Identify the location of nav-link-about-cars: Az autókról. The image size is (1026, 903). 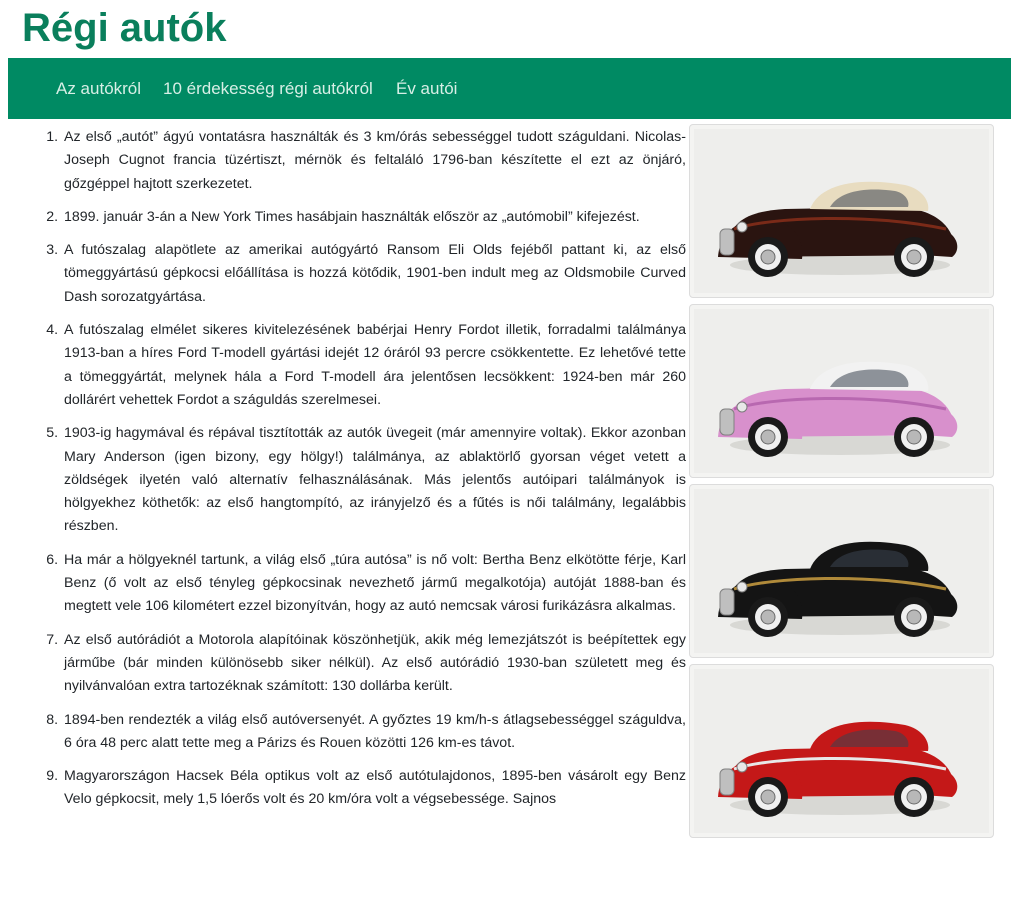
(98, 89).